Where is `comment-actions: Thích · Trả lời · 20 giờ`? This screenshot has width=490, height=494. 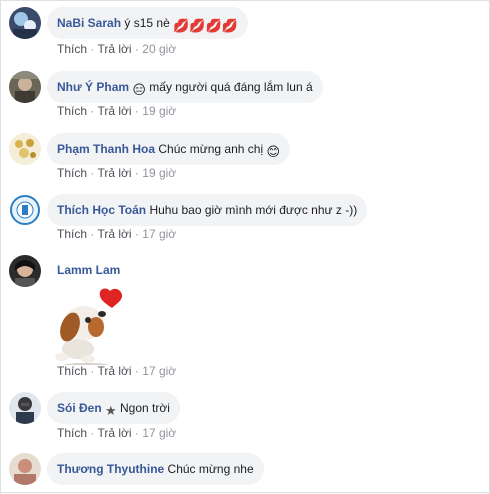 comment-actions: Thích · Trả lời · 20 giờ is located at coordinates (116, 49).